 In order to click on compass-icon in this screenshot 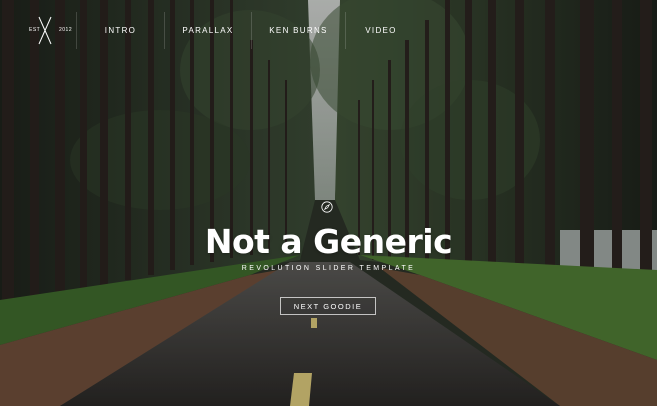, I will do `click(327, 207)`.